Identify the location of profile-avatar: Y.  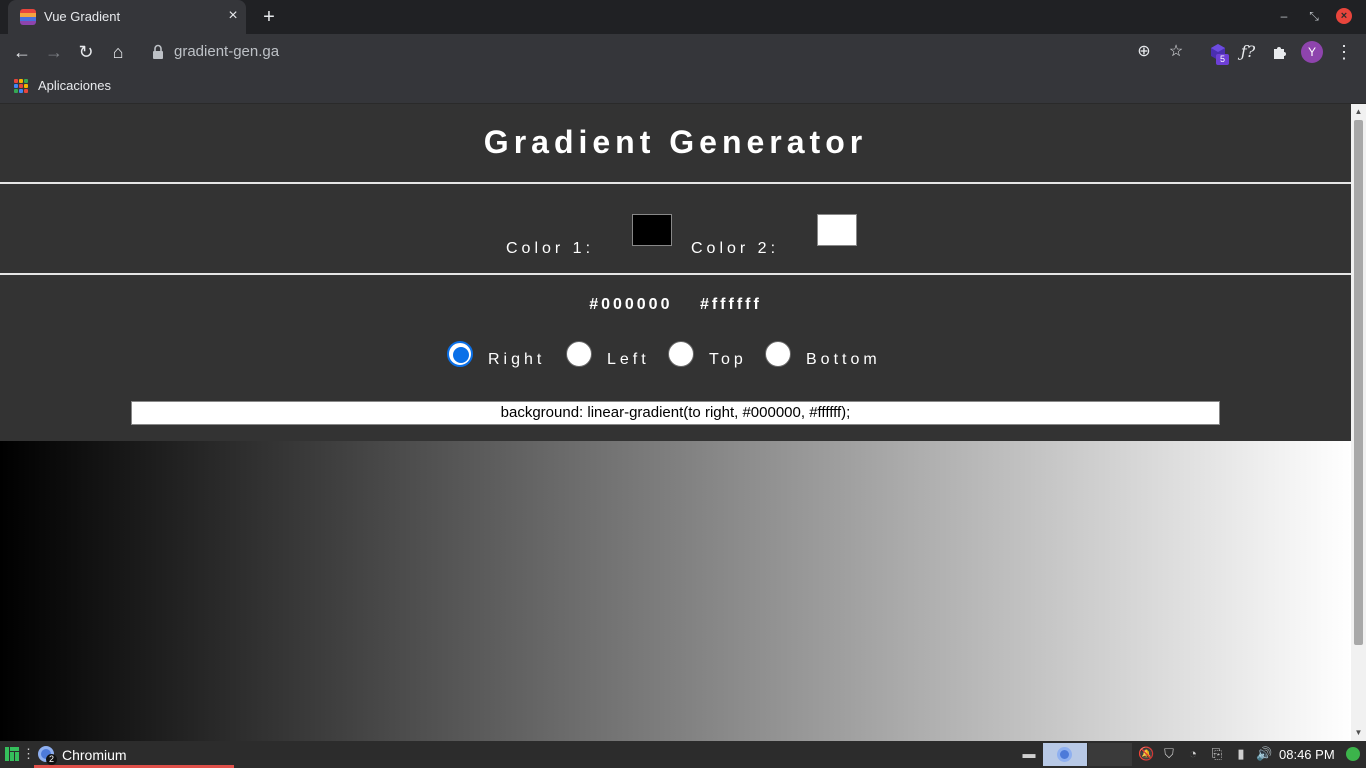
(1312, 52).